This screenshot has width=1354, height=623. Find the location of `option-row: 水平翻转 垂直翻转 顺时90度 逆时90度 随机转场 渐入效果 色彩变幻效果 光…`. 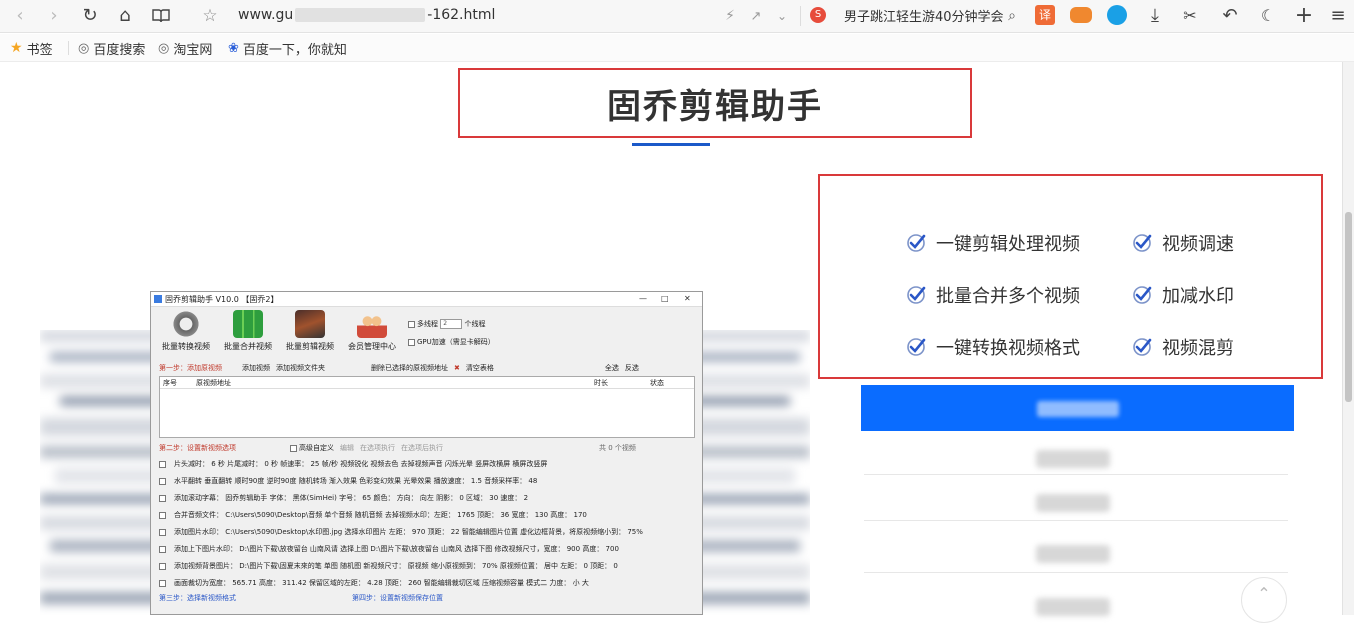

option-row: 水平翻转 垂直翻转 顺时90度 逆时90度 随机转场 渐入效果 色彩变幻效果 光… is located at coordinates (429, 481).